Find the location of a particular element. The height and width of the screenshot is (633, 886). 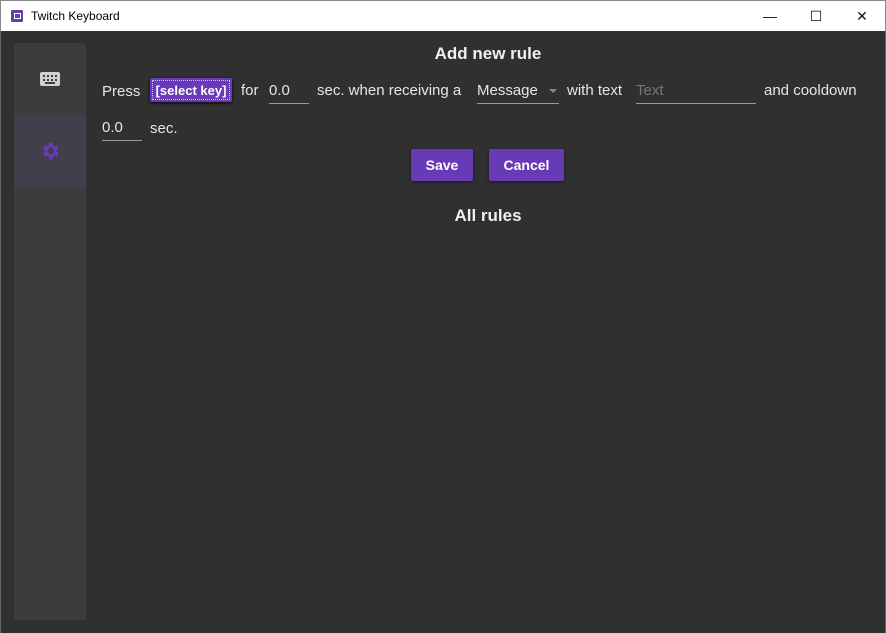

event-type-select: Message is located at coordinates (518, 93).